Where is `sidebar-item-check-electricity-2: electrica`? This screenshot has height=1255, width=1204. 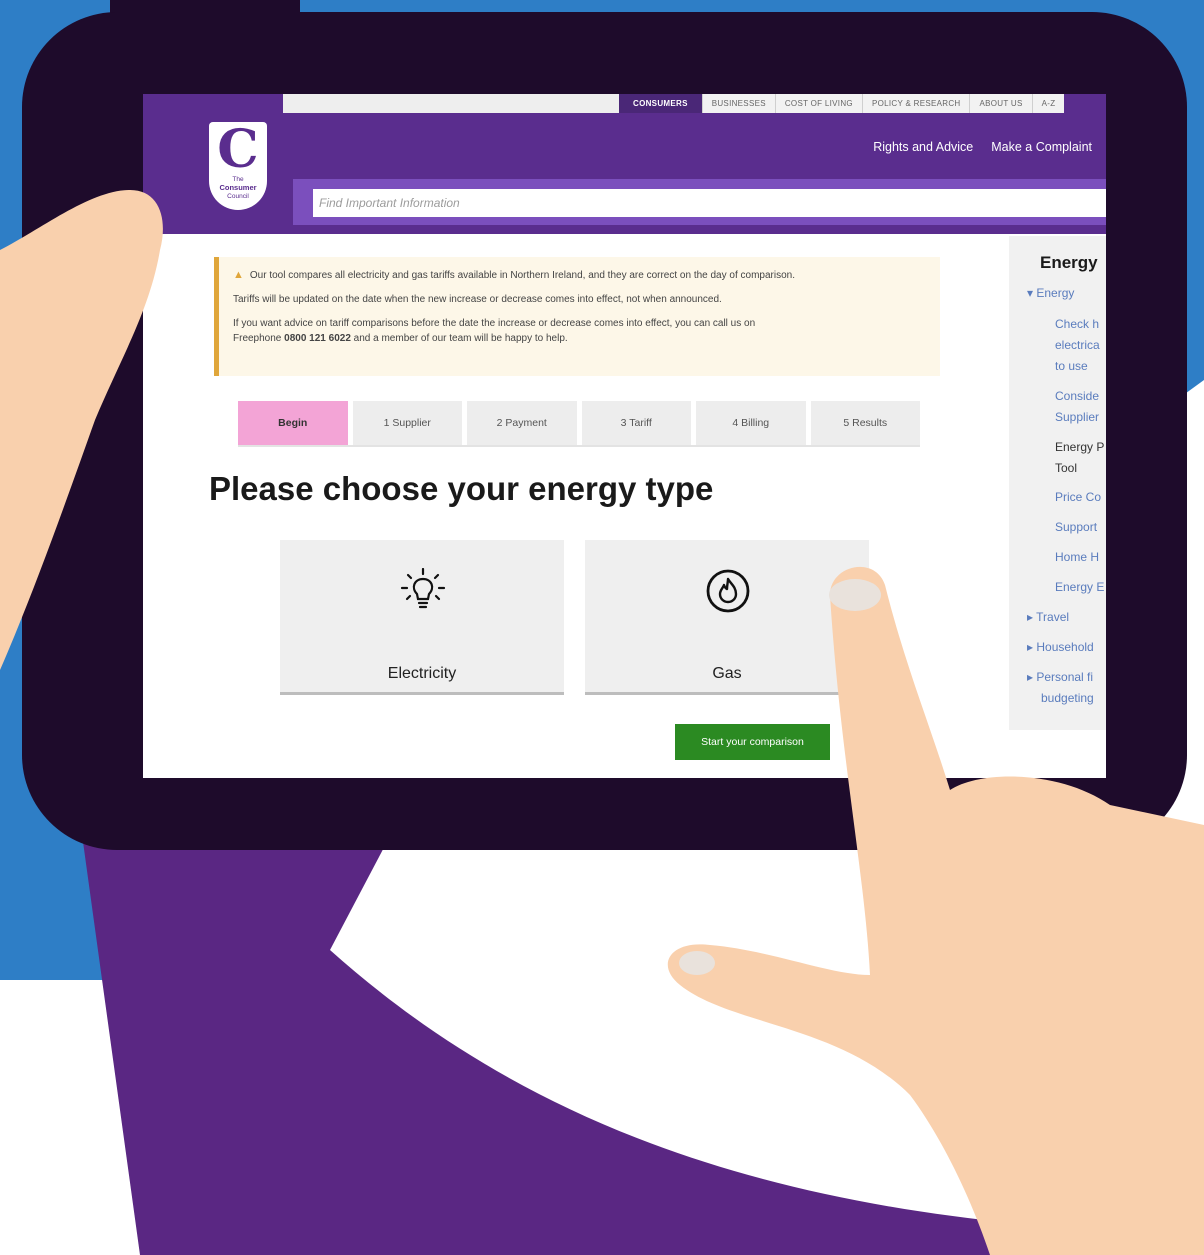
sidebar-item-check-electricity-2: electrica is located at coordinates (1077, 345).